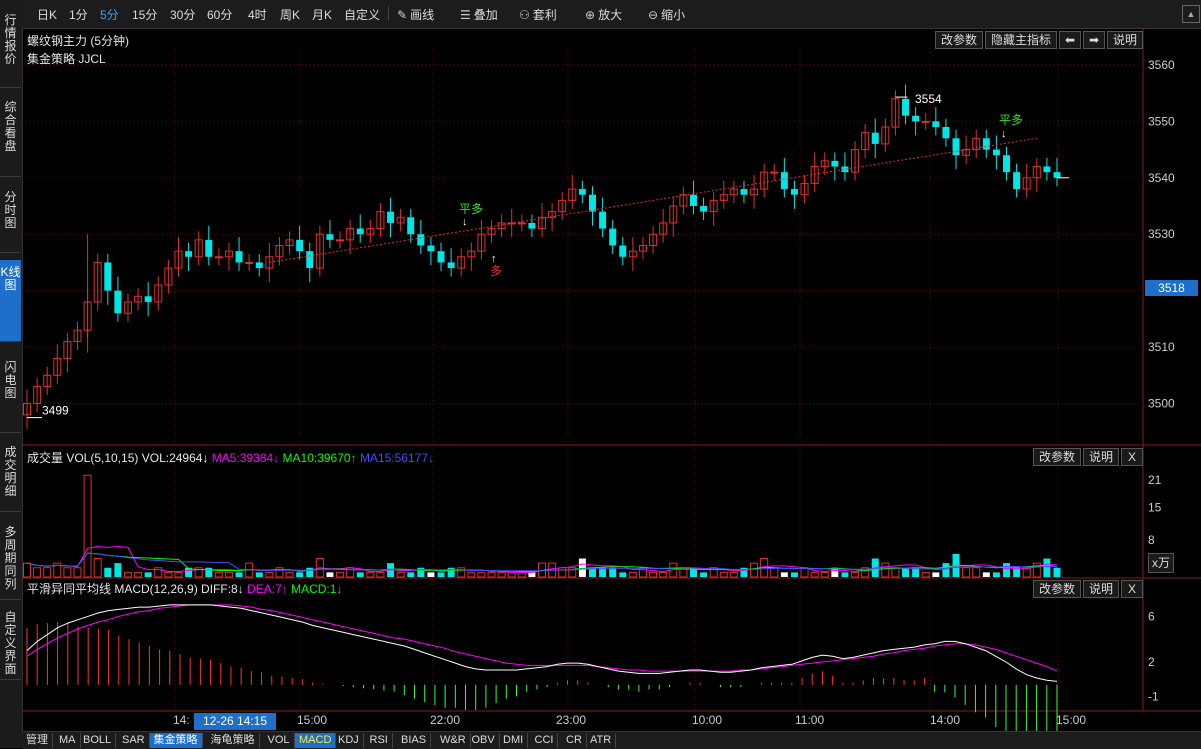 The height and width of the screenshot is (749, 1201). I want to click on macd-tick-label: 2, so click(1151, 662).